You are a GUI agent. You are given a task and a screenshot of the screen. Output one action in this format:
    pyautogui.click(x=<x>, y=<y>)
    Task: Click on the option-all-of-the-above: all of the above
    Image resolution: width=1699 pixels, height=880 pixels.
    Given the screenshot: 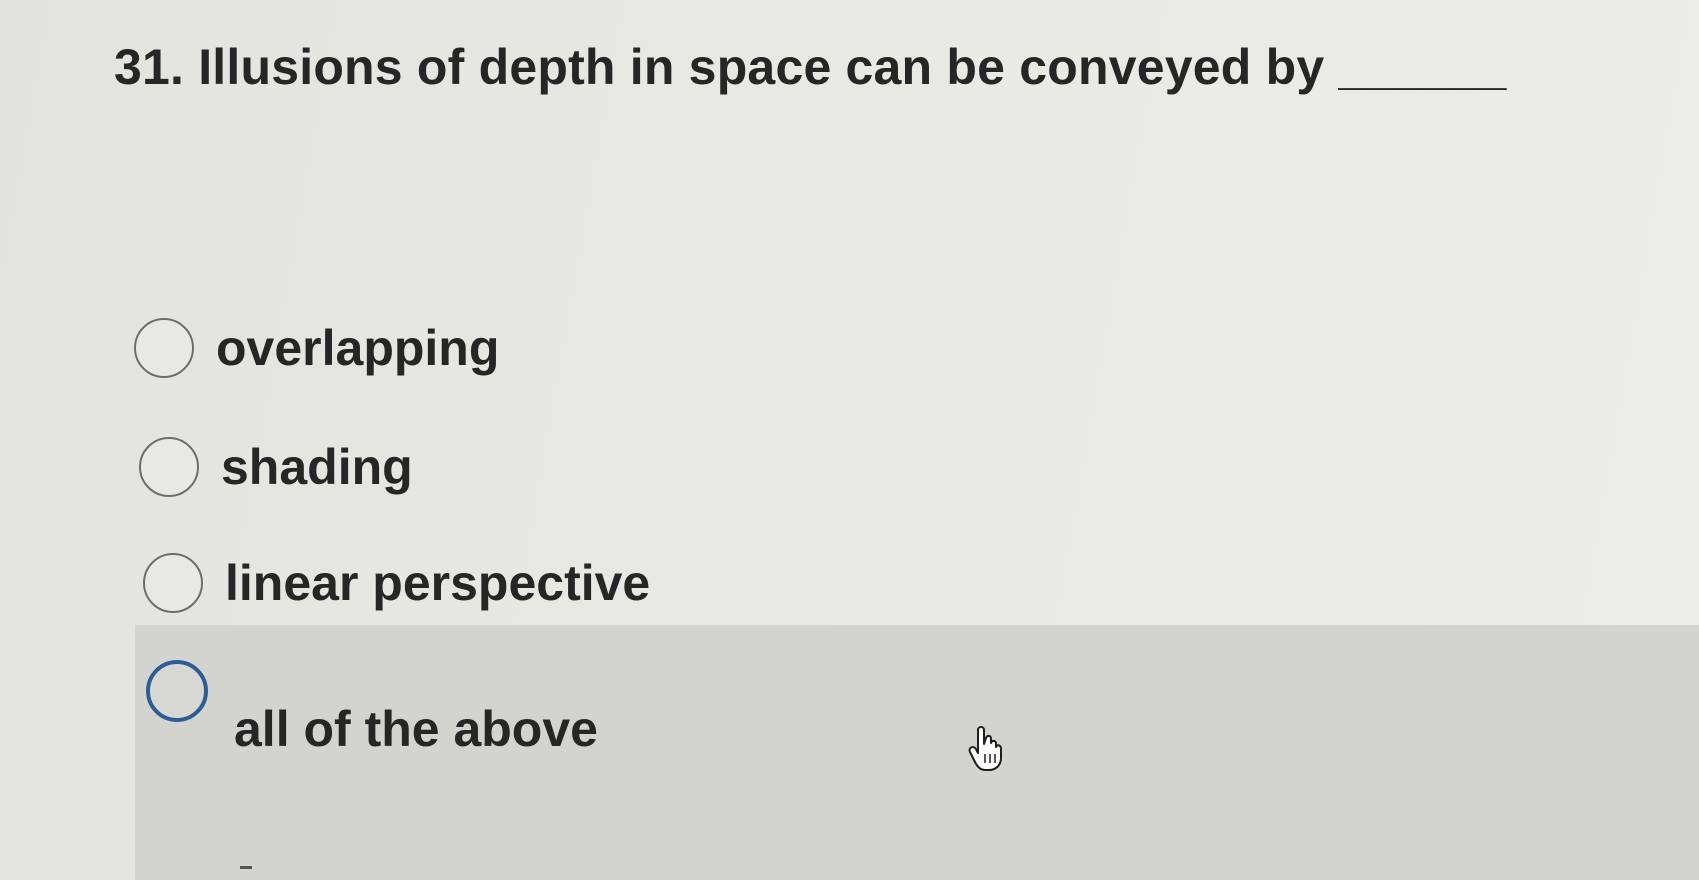 What is the action you would take?
    pyautogui.click(x=372, y=709)
    